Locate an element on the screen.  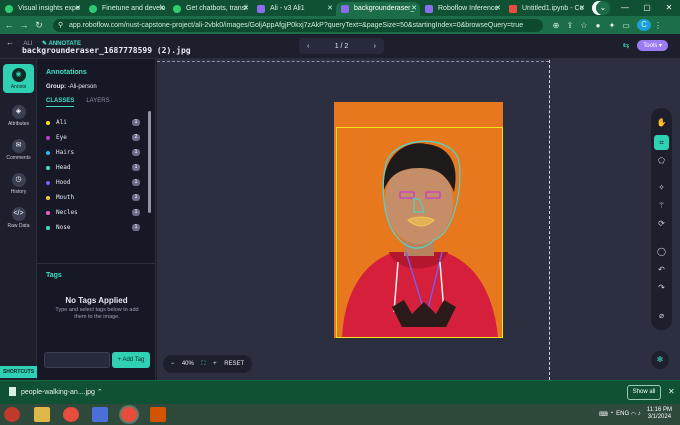
extension-icon: ● is located at coordinates (598, 25).